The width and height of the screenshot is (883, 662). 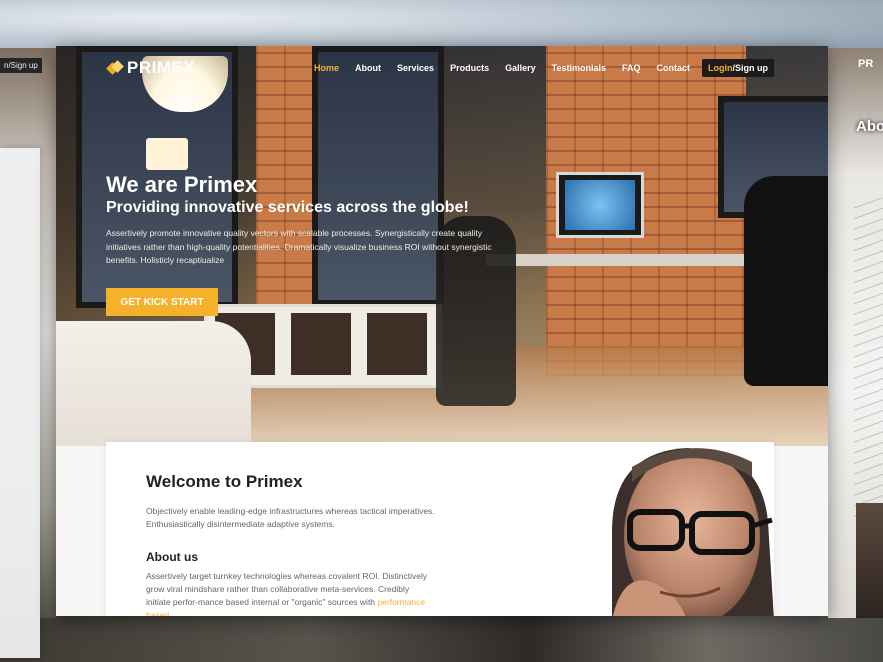 I want to click on desk, so click(x=616, y=260).